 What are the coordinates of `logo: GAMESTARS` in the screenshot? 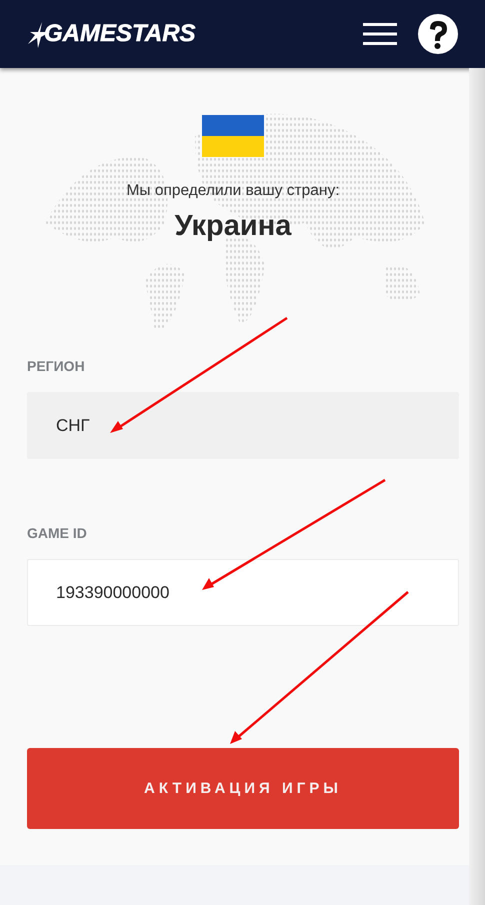 It's located at (120, 34).